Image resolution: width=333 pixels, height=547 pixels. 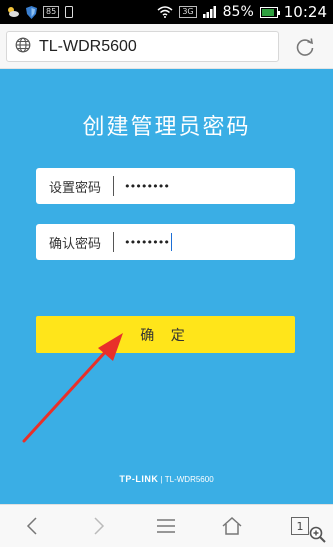 I want to click on brand-footer: TP-LINK | TL-WDR5600, so click(x=166, y=479).